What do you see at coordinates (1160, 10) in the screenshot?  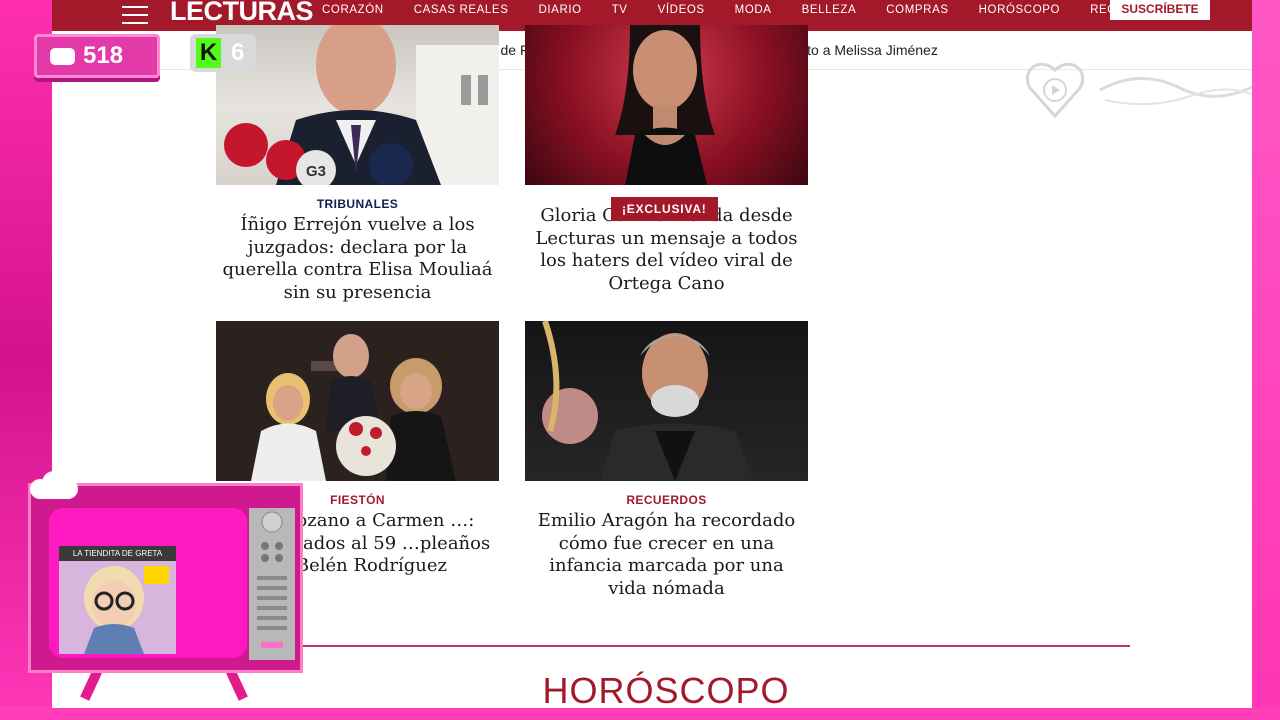 I see `subscribe-button: SUSCRÍBETE` at bounding box center [1160, 10].